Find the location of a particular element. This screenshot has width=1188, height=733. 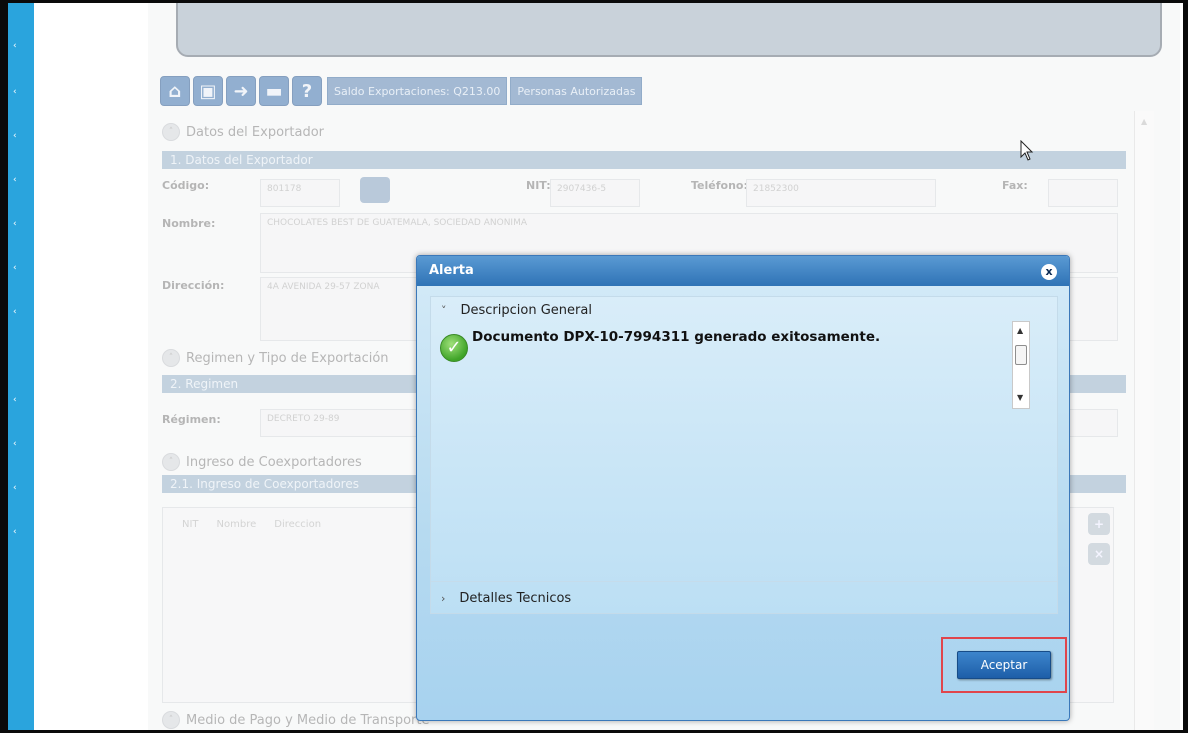

close-button: x is located at coordinates (1049, 272).